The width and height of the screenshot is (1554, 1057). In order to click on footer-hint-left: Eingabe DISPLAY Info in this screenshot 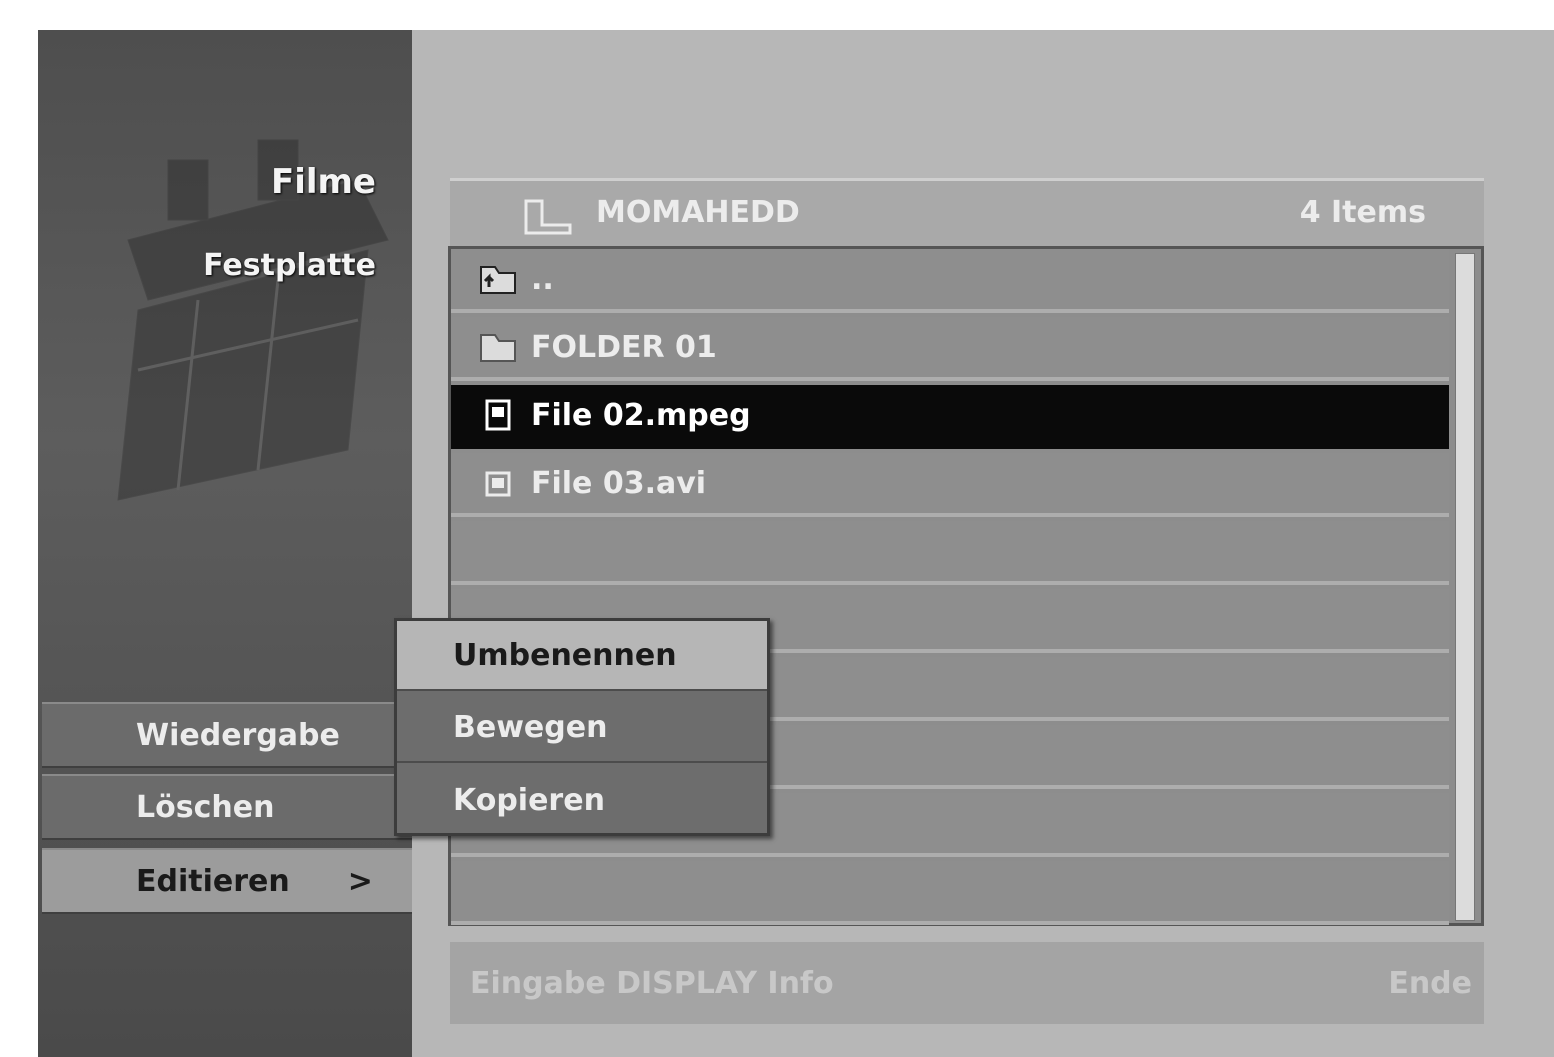, I will do `click(652, 983)`.